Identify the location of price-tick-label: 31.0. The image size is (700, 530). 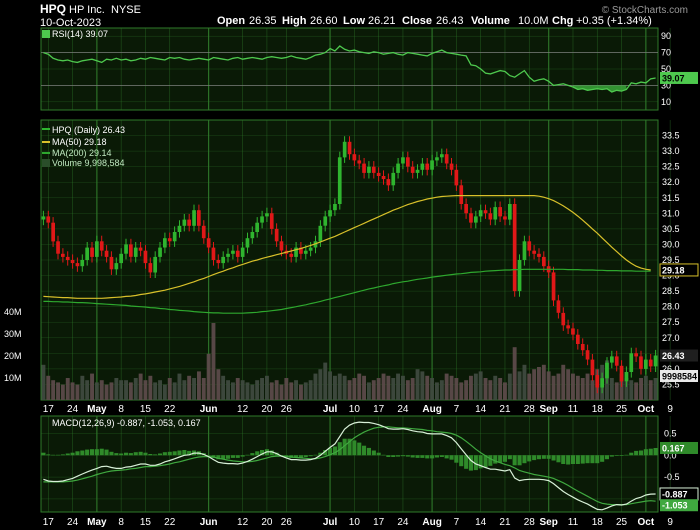
(671, 213).